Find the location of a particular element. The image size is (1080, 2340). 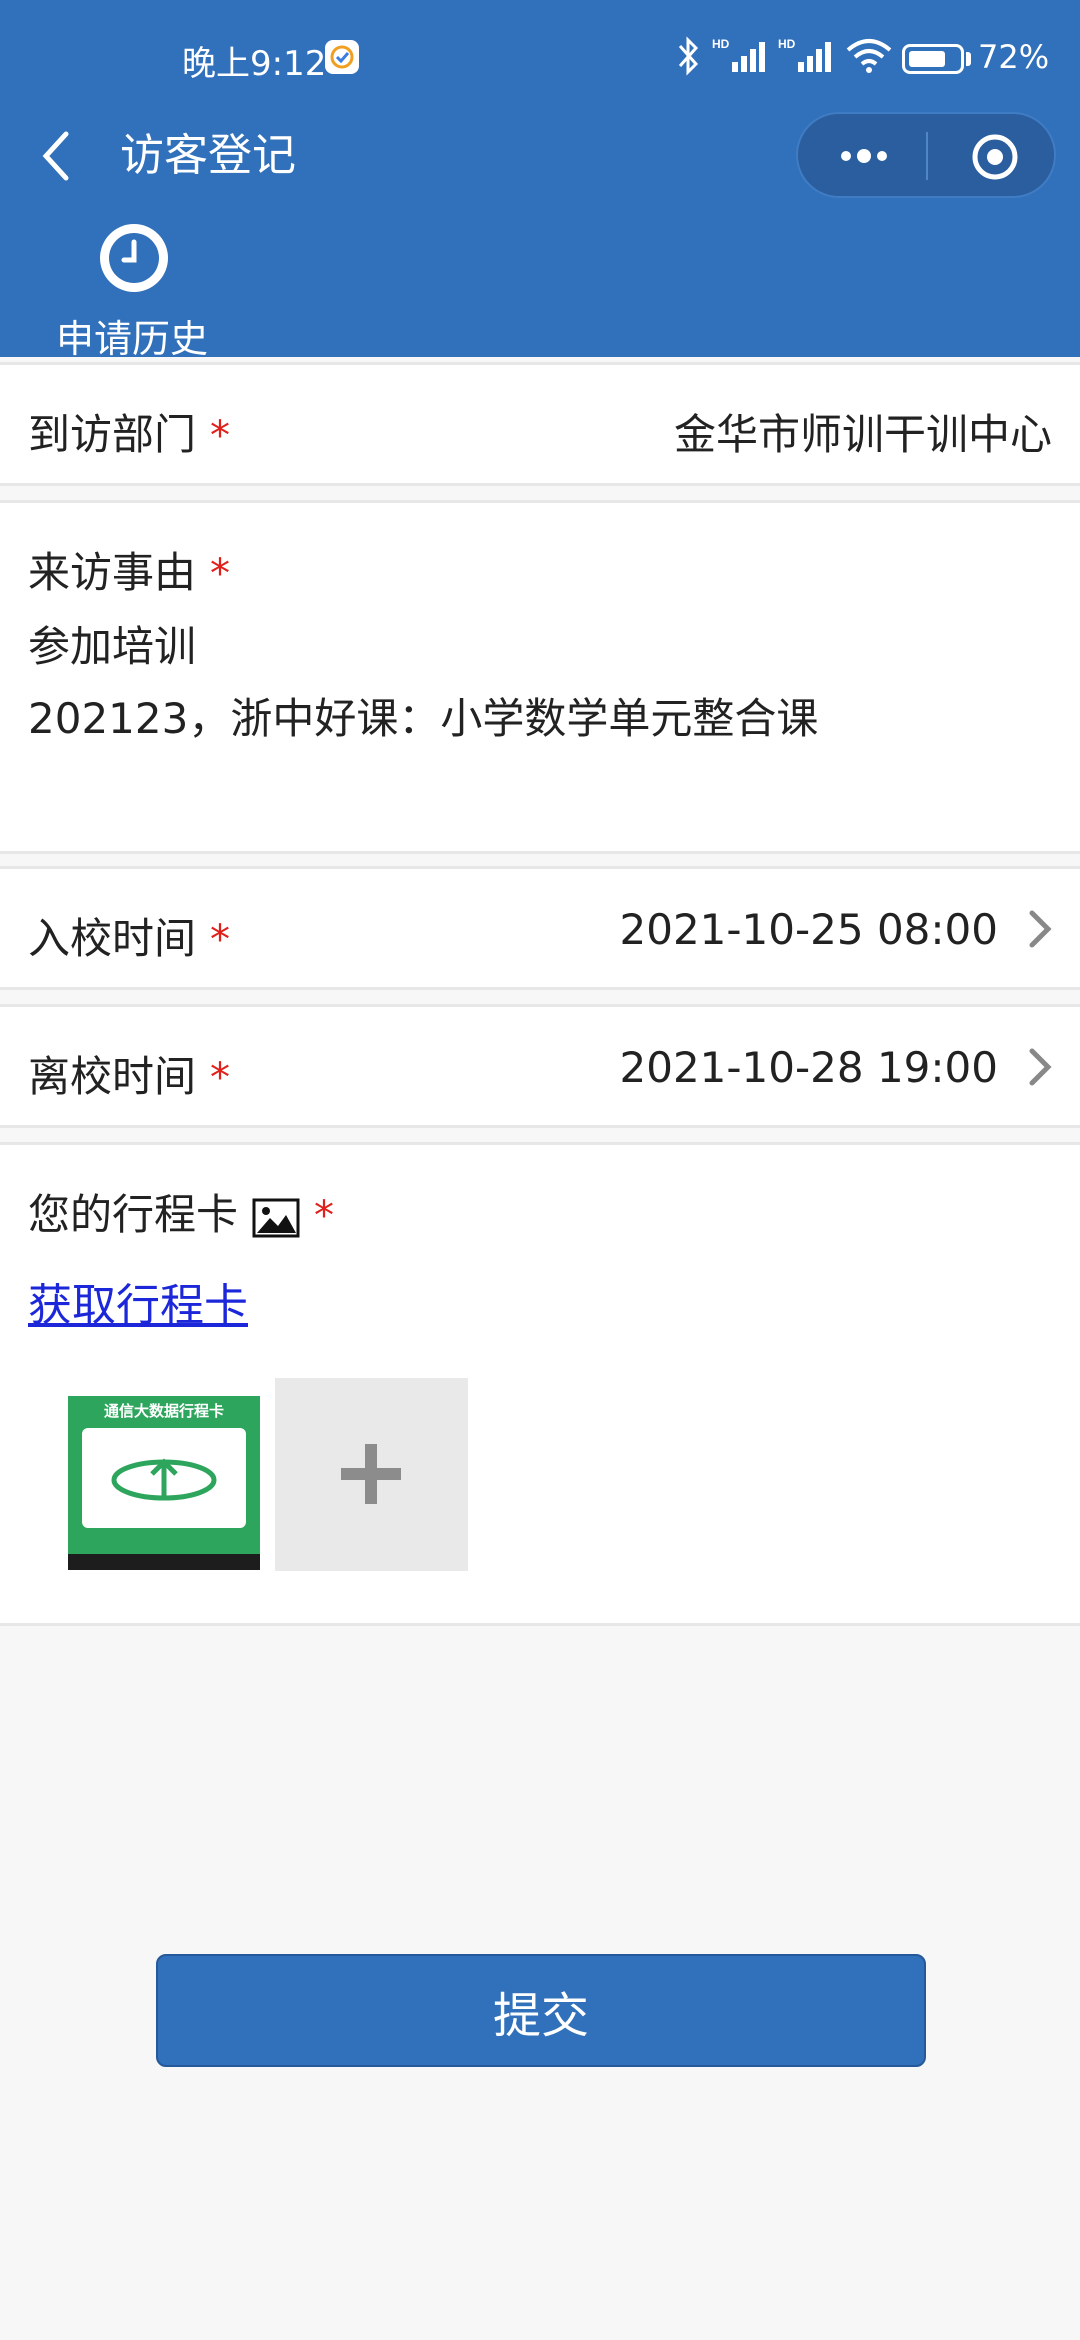

plus-icon is located at coordinates (371, 1474).